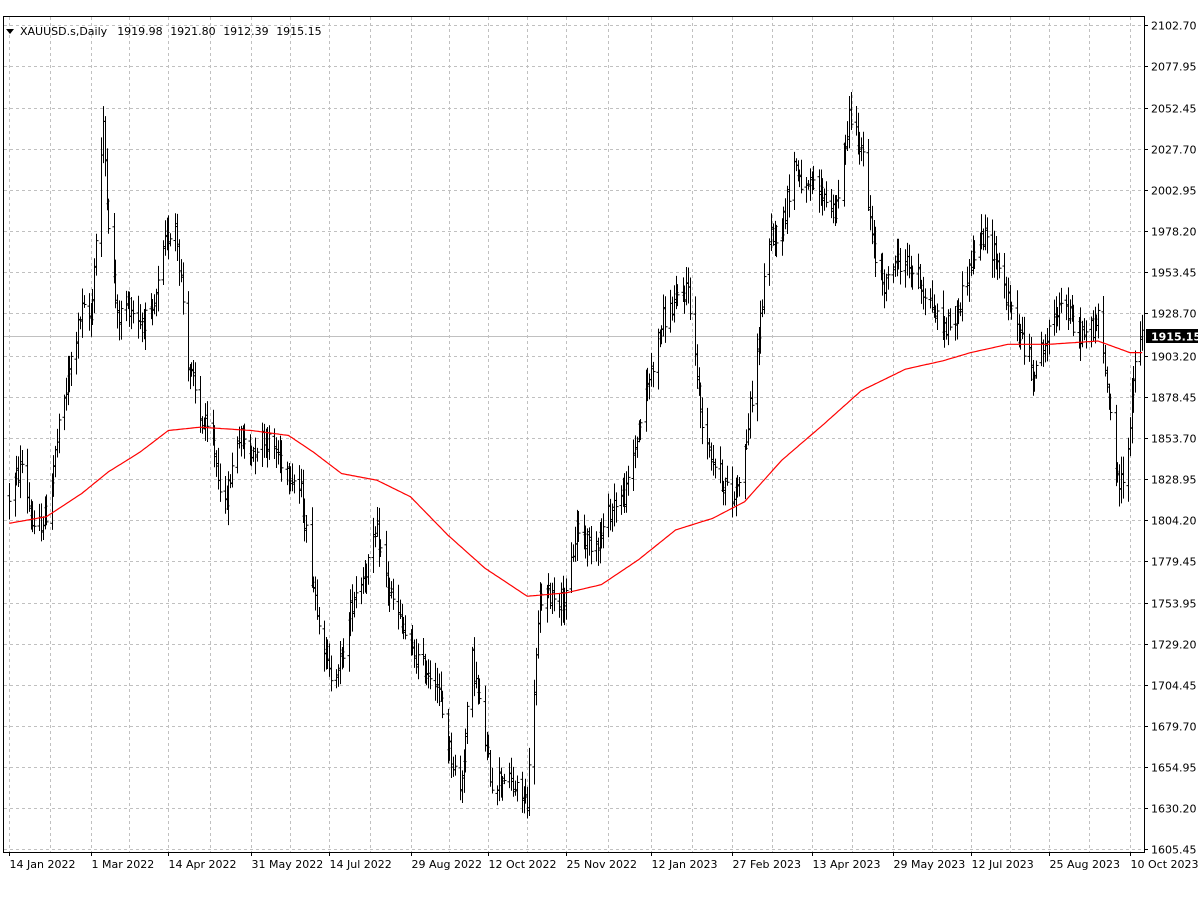 The height and width of the screenshot is (900, 1200). What do you see at coordinates (1174, 67) in the screenshot?
I see `price-axis-label: 2077.95` at bounding box center [1174, 67].